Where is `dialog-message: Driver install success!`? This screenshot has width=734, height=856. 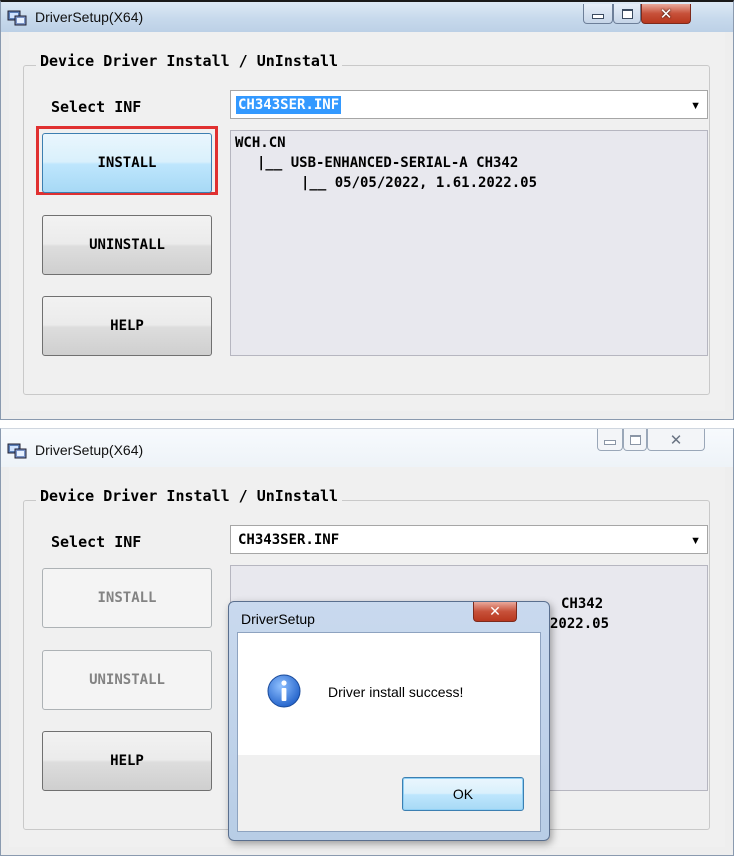 dialog-message: Driver install success! is located at coordinates (396, 692).